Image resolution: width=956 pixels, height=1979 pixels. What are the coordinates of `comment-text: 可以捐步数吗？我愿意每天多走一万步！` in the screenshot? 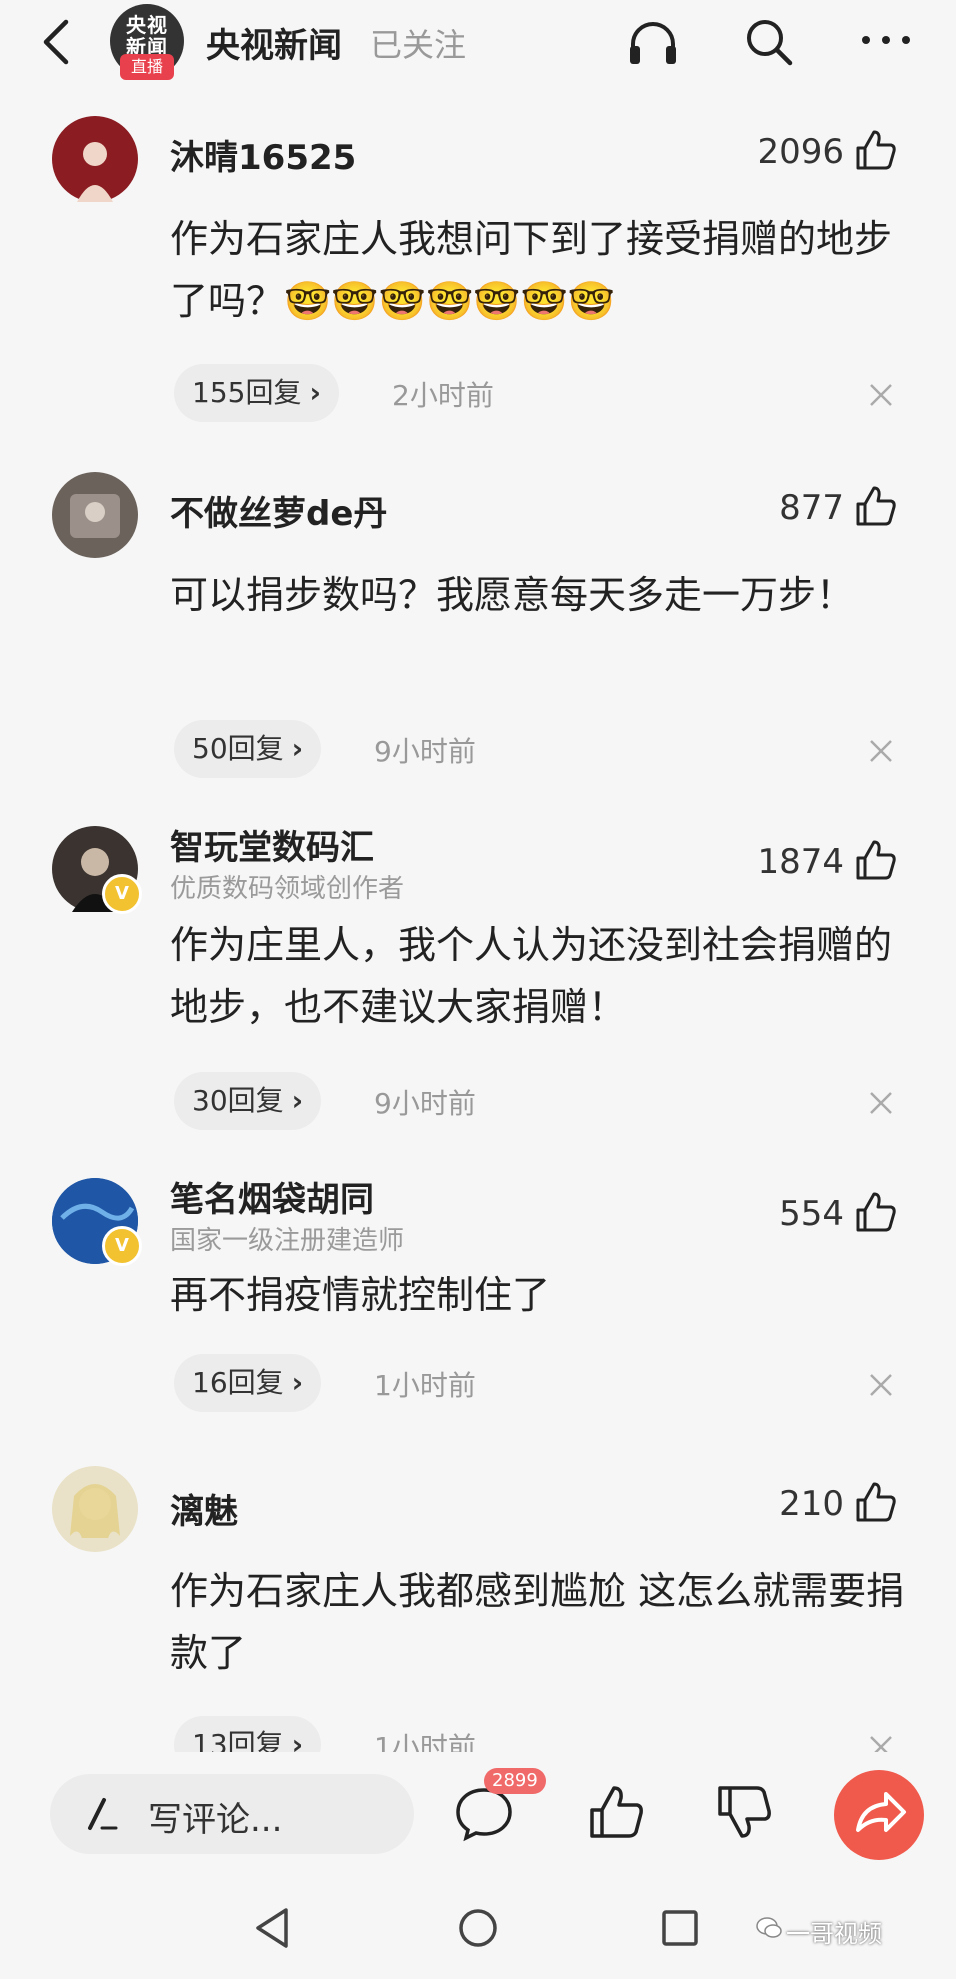 It's located at (512, 595).